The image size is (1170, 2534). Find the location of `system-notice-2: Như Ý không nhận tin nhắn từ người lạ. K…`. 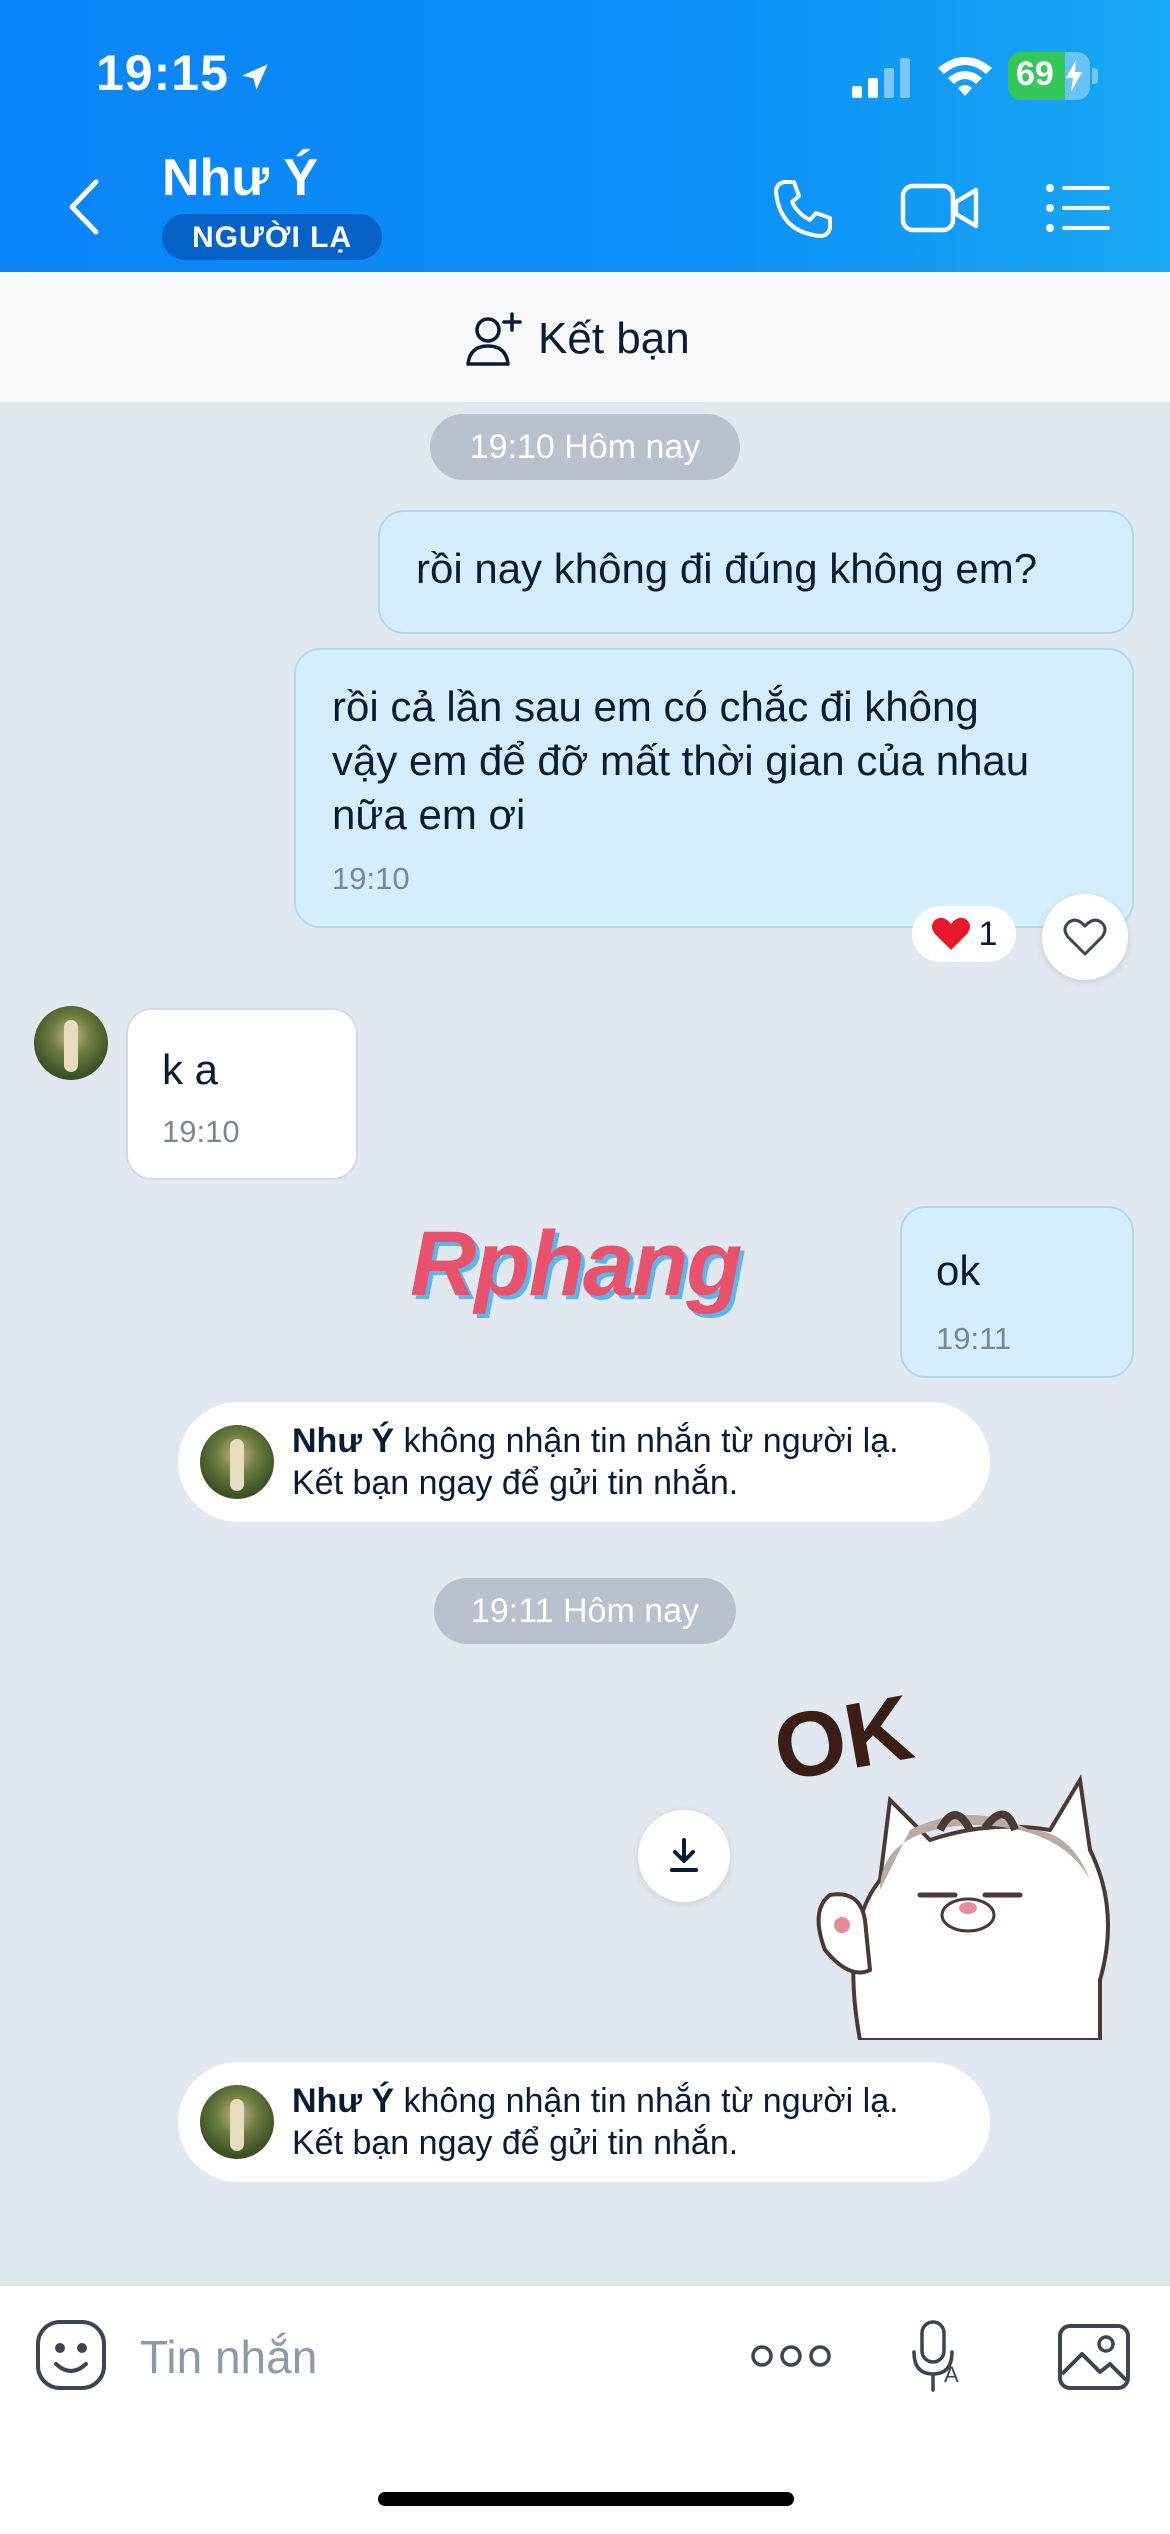

system-notice-2: Như Ý không nhận tin nhắn từ người lạ. K… is located at coordinates (584, 2122).